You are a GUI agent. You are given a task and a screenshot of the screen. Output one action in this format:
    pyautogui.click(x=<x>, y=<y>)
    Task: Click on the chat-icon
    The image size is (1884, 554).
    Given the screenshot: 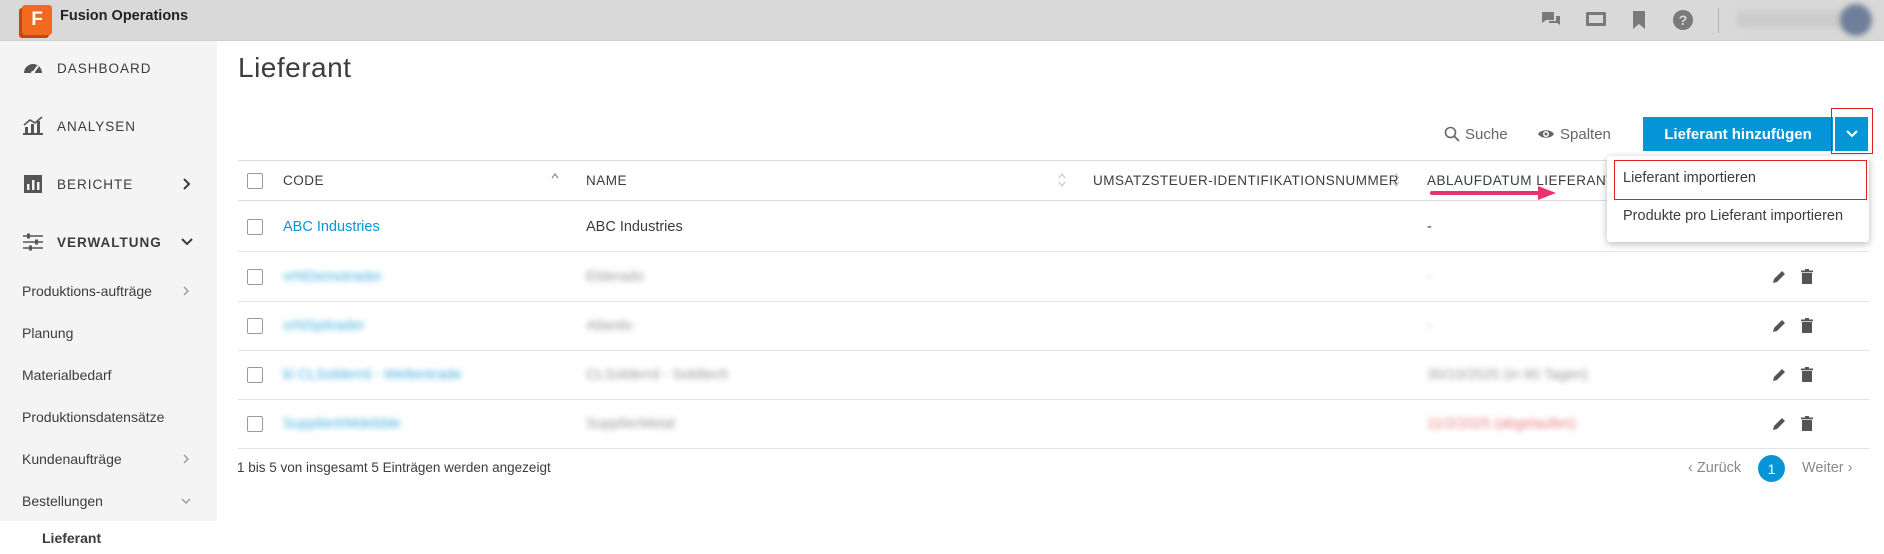 What is the action you would take?
    pyautogui.click(x=1551, y=20)
    